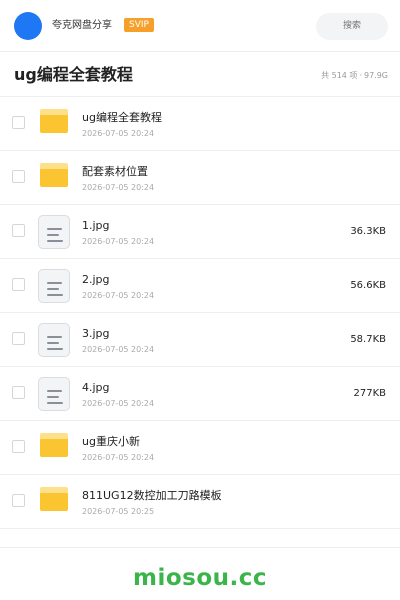 The height and width of the screenshot is (600, 400). I want to click on list-item: ug重庆小新 2026-07-05 20:24, so click(200, 448).